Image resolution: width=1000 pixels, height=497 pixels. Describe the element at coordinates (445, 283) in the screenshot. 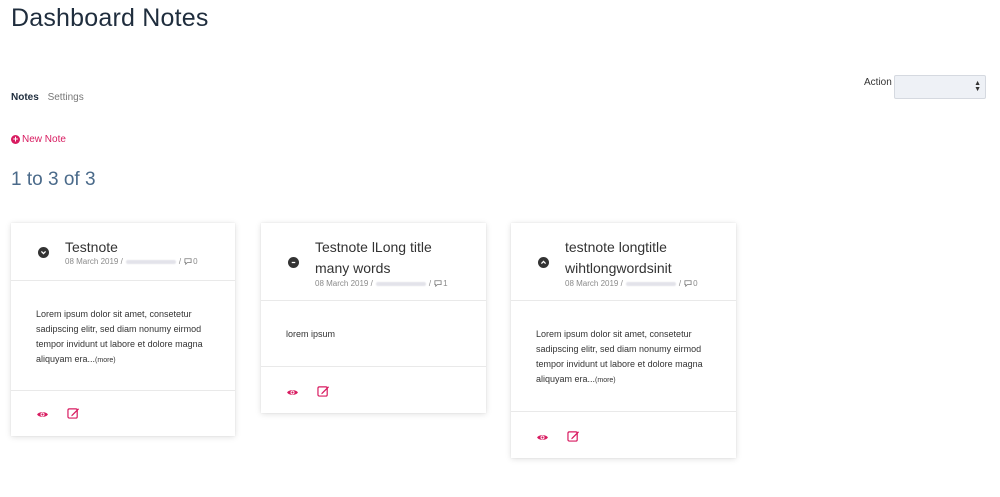

I see `comment-count: 1` at that location.